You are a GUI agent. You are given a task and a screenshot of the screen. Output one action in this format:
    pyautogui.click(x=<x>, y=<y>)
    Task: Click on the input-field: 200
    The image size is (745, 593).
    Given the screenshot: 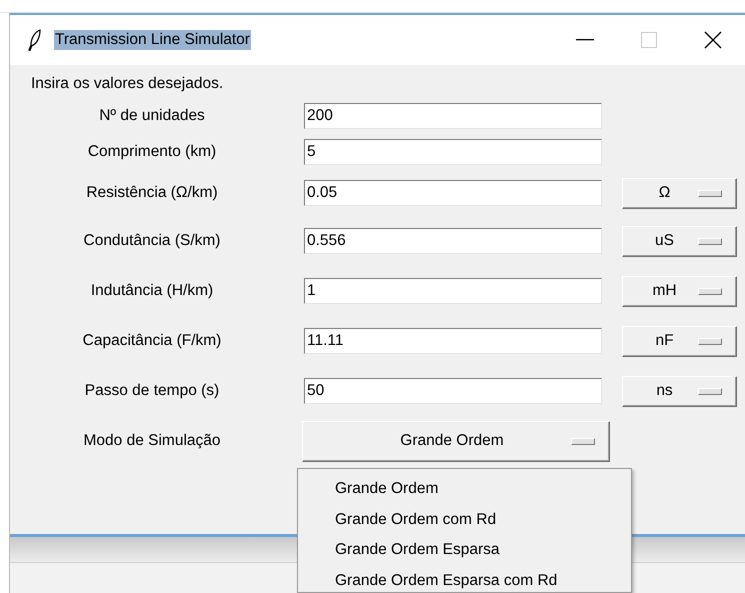 What is the action you would take?
    pyautogui.click(x=453, y=116)
    